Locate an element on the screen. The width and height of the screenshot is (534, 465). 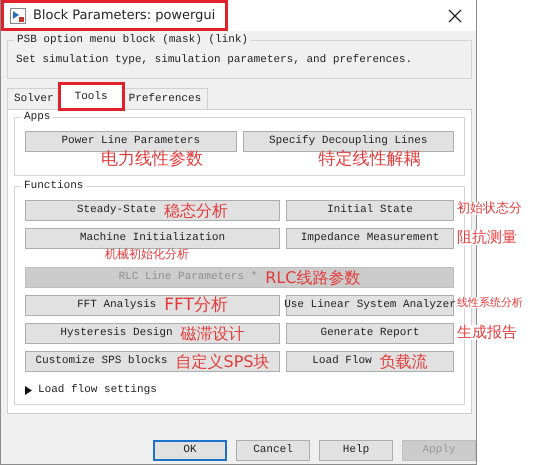
close-icon is located at coordinates (455, 15).